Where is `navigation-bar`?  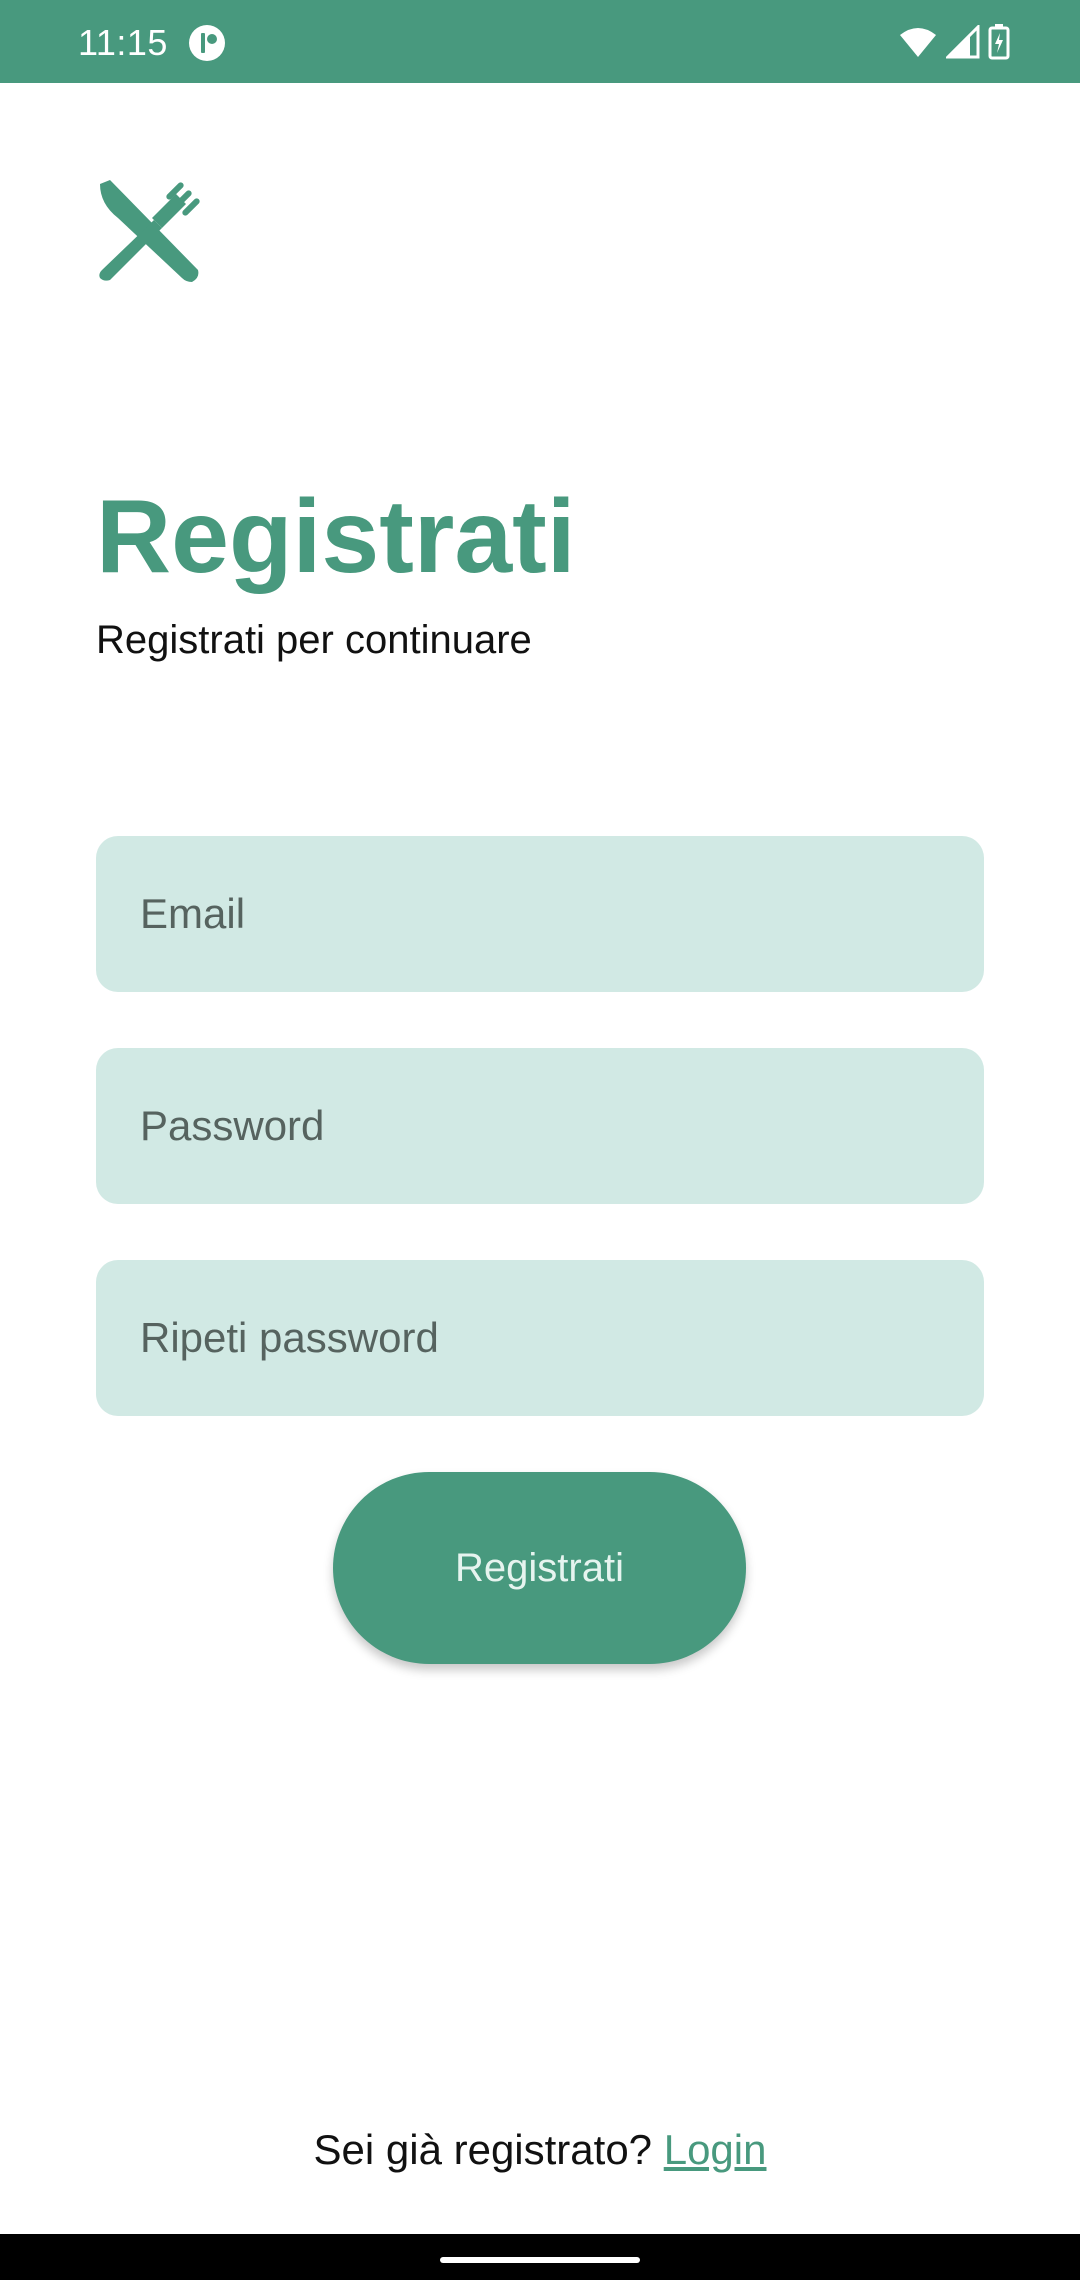 navigation-bar is located at coordinates (540, 2257).